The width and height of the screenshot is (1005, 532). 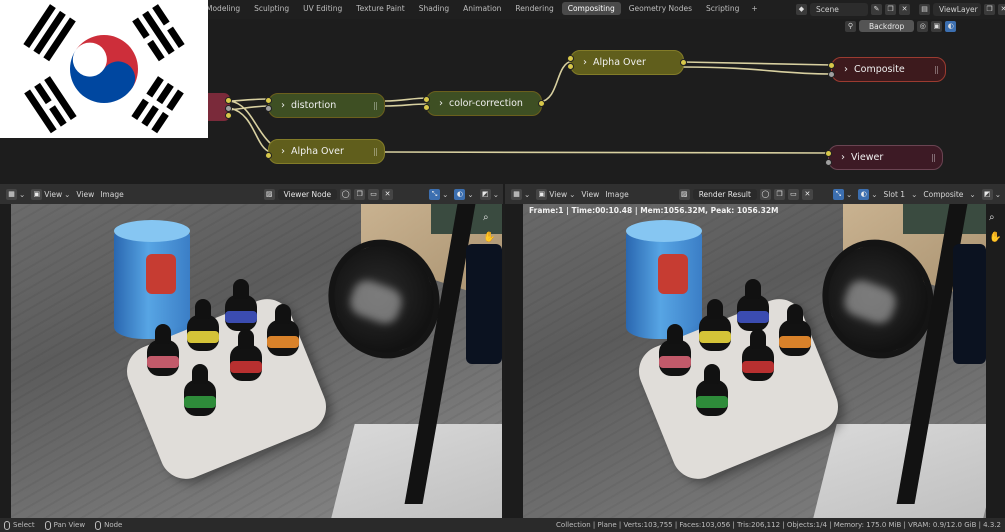 What do you see at coordinates (887, 69) in the screenshot?
I see `node-composite: › Composite` at bounding box center [887, 69].